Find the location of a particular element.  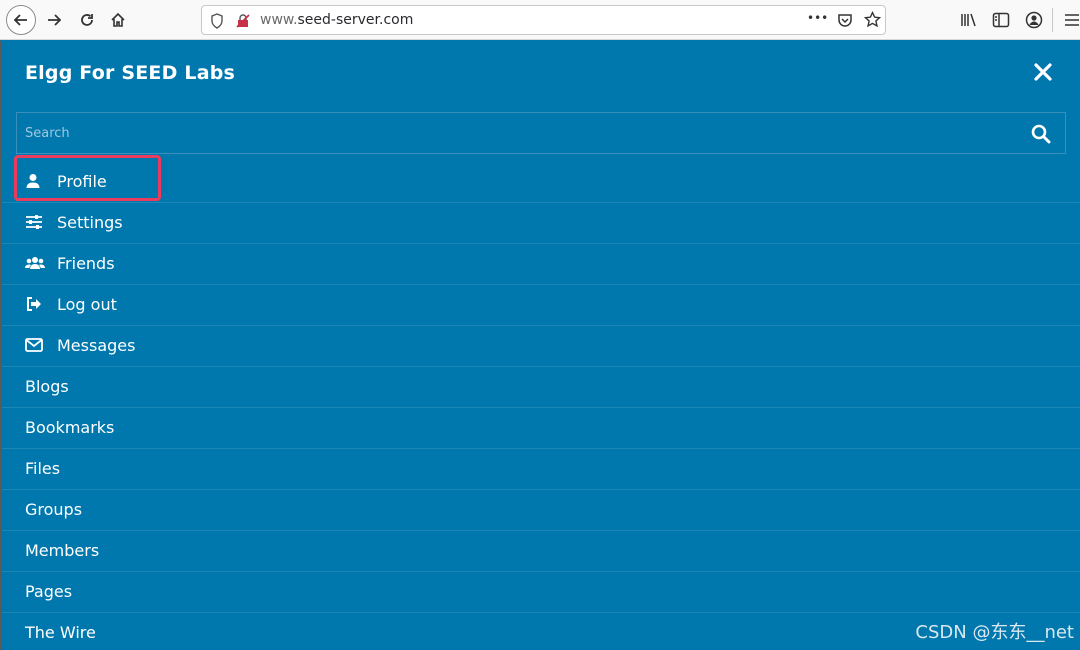

sliders-icon is located at coordinates (37, 222).